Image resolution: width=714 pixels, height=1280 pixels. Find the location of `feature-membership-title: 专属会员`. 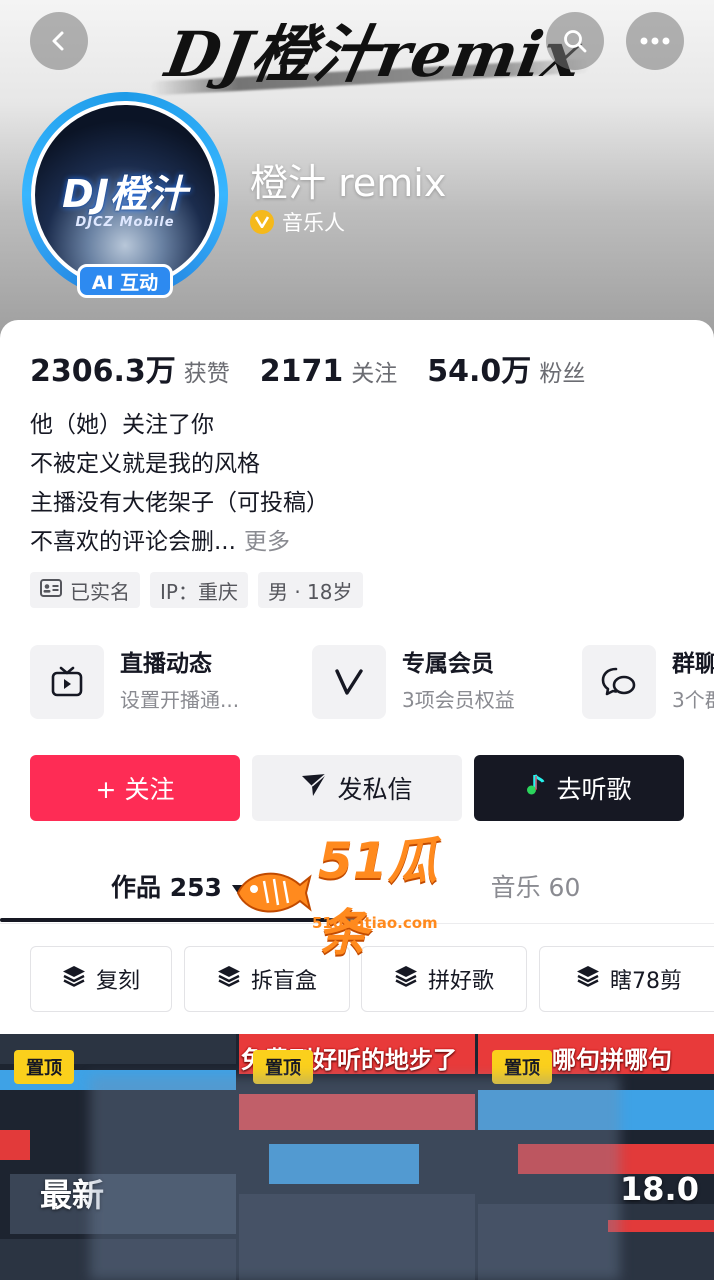

feature-membership-title: 专属会员 is located at coordinates (448, 664).